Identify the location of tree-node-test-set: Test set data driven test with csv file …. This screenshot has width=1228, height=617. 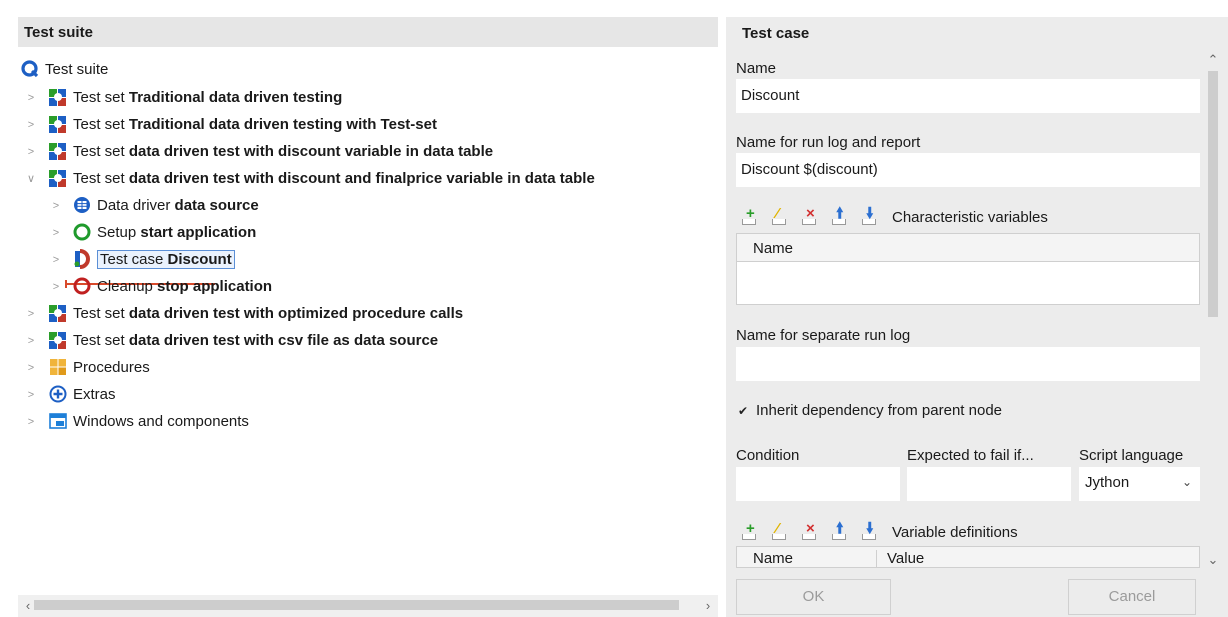
(243, 340).